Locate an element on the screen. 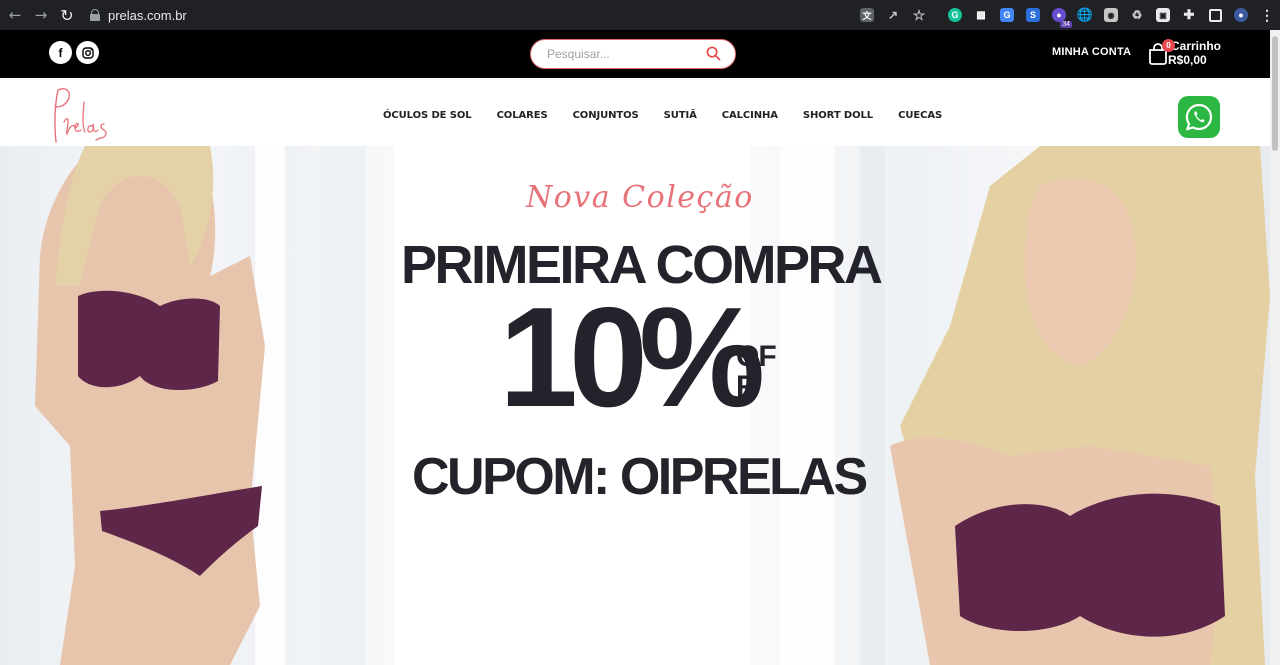 This screenshot has width=1280, height=665. recycle-icon: ♻ is located at coordinates (1137, 15).